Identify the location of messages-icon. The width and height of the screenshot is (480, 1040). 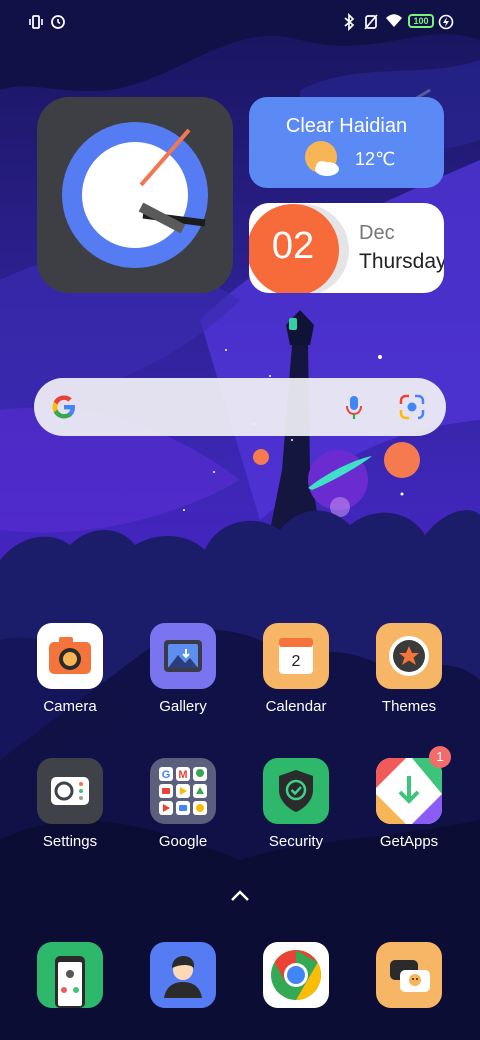
(409, 975).